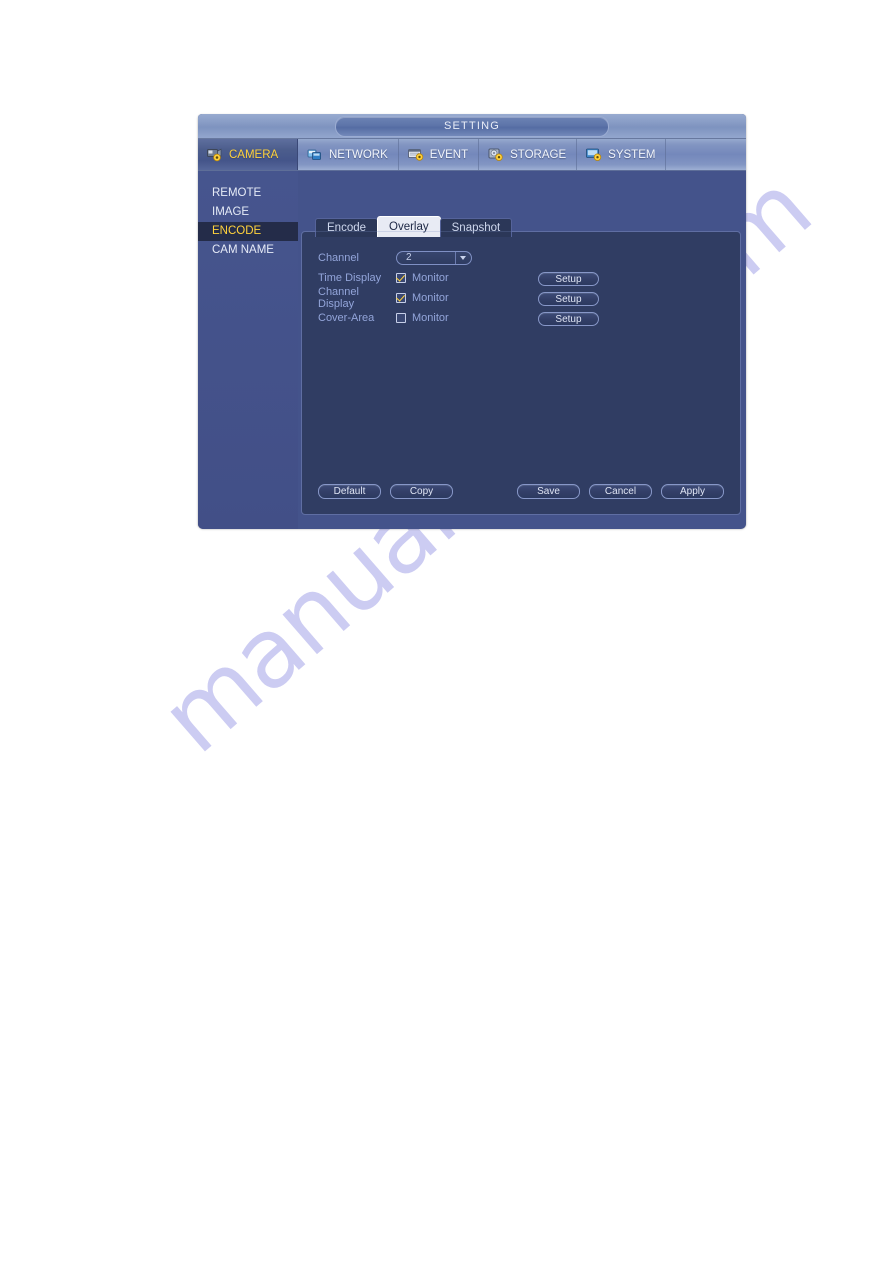 The height and width of the screenshot is (1263, 893). What do you see at coordinates (401, 317) in the screenshot?
I see `cover-area-checkbox` at bounding box center [401, 317].